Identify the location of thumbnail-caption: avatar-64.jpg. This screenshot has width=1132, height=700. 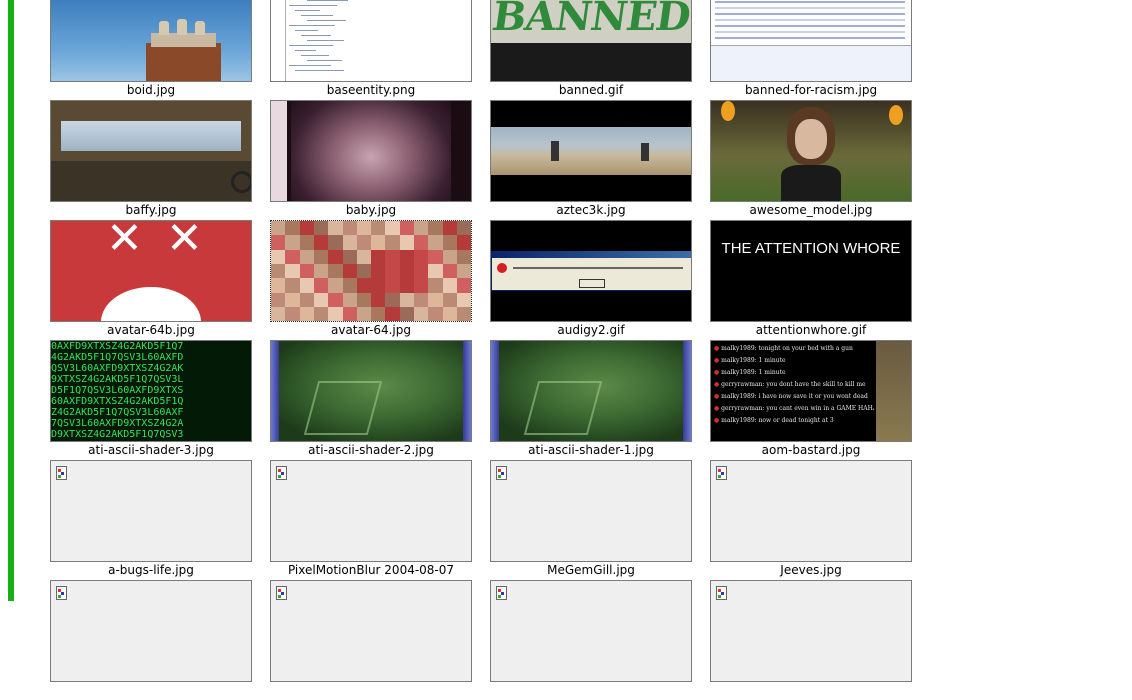
(371, 330).